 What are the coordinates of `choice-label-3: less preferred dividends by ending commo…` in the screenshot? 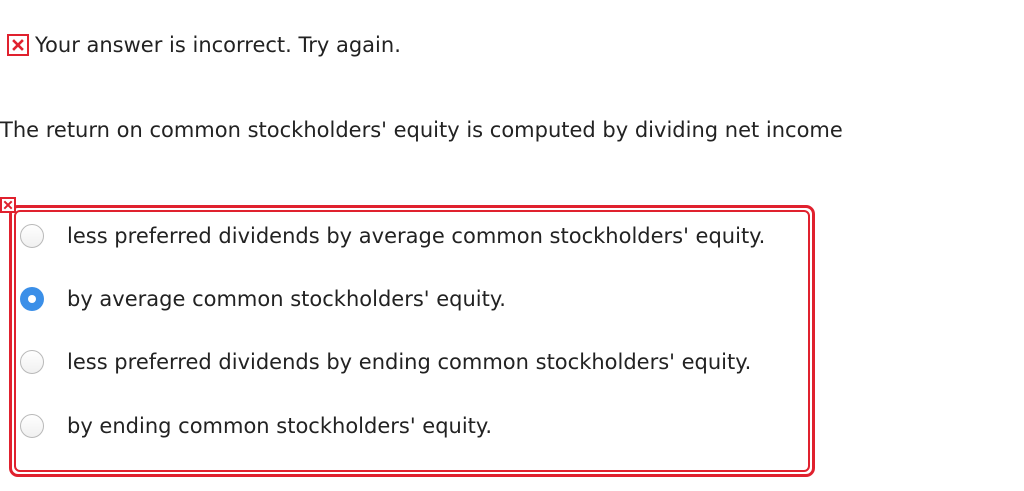 It's located at (409, 362).